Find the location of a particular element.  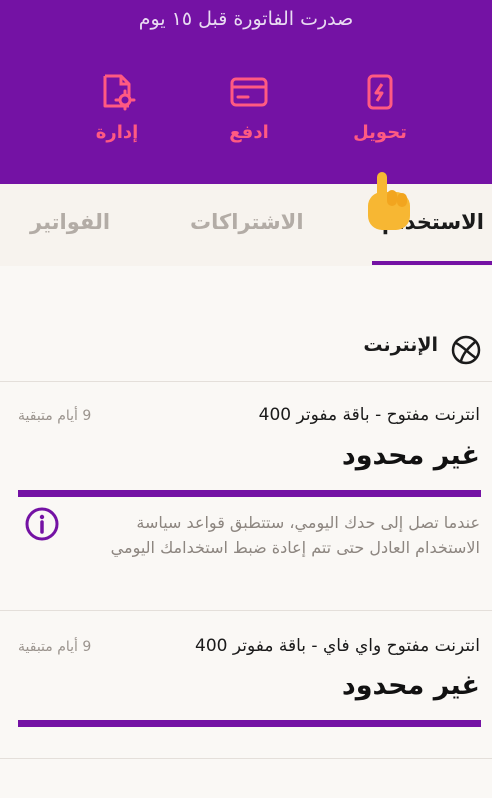

tab-subscriptions: الاشتراكات is located at coordinates (247, 222).